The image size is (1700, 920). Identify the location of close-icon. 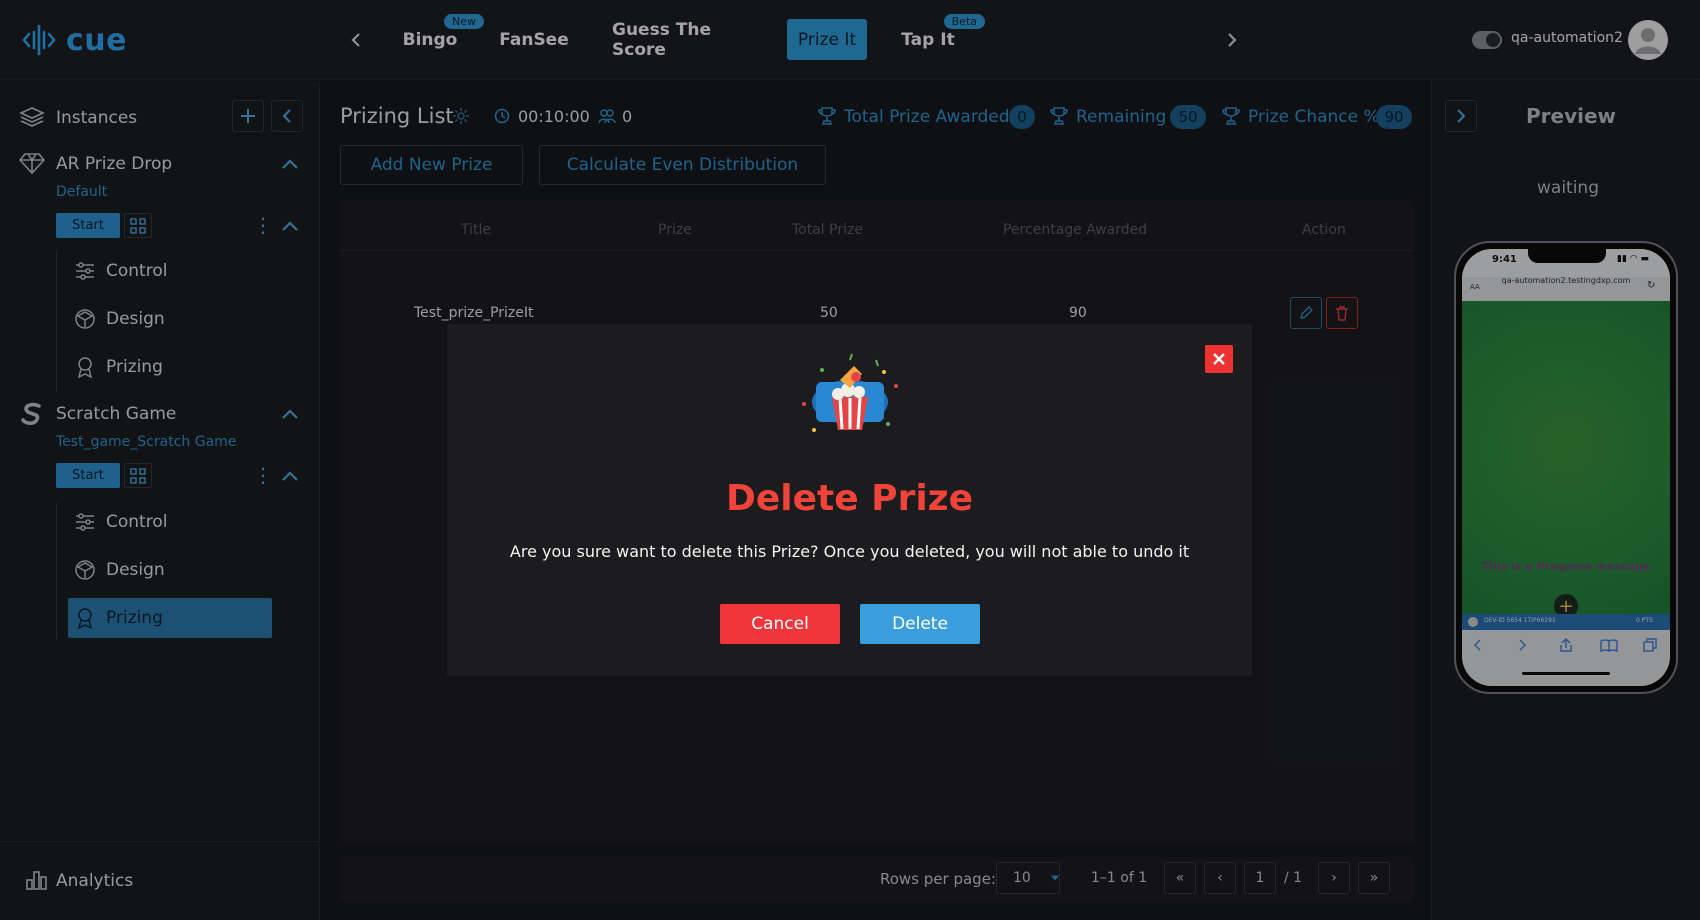
(1219, 359).